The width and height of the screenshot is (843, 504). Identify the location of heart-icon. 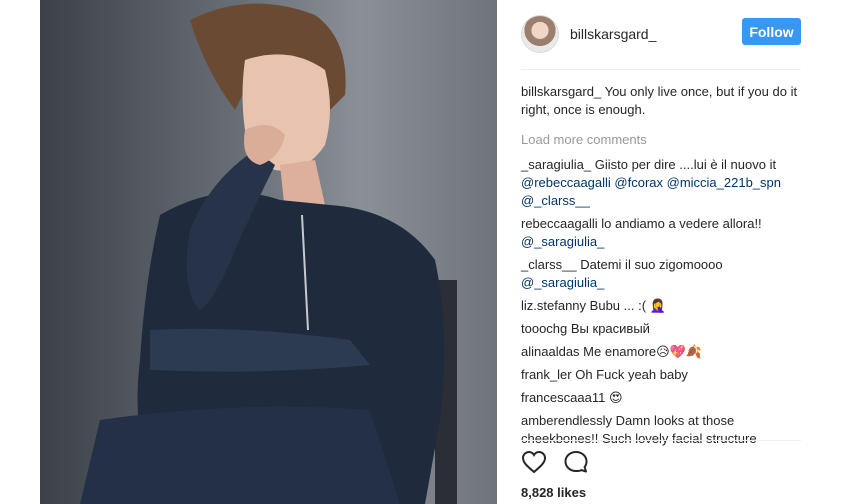
(534, 462).